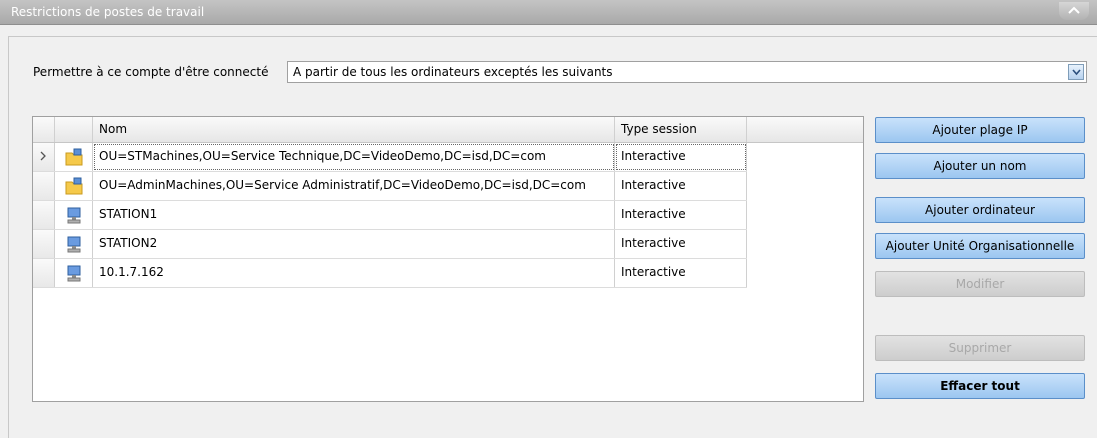 This screenshot has width=1097, height=438. I want to click on row-name-text: 10.1.7.162, so click(131, 272).